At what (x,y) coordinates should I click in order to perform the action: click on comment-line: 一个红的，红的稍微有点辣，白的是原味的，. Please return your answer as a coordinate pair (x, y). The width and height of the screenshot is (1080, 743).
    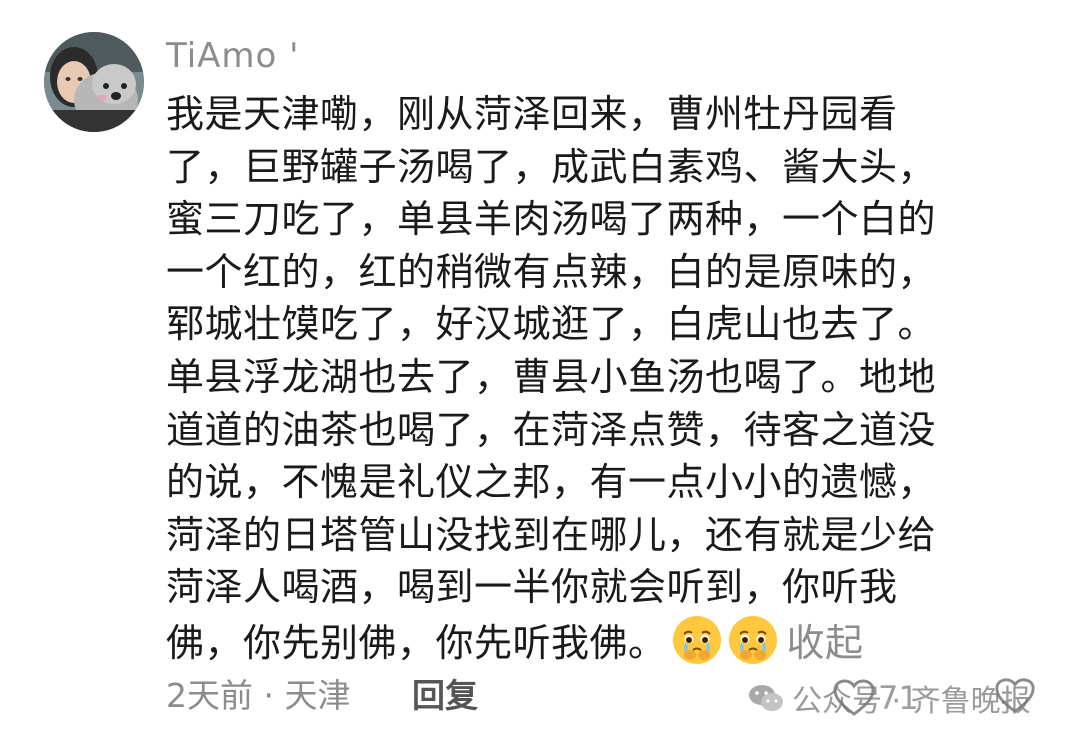
    Looking at the image, I should click on (551, 271).